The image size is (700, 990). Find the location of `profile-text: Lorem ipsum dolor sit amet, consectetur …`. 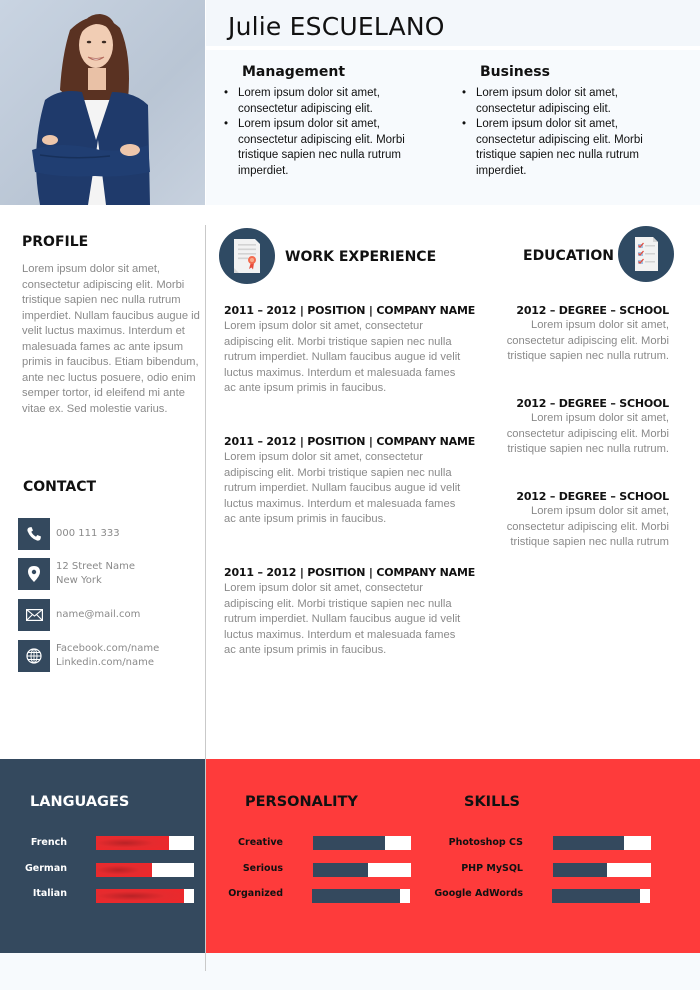

profile-text: Lorem ipsum dolor sit amet, consectetur … is located at coordinates (111, 339).